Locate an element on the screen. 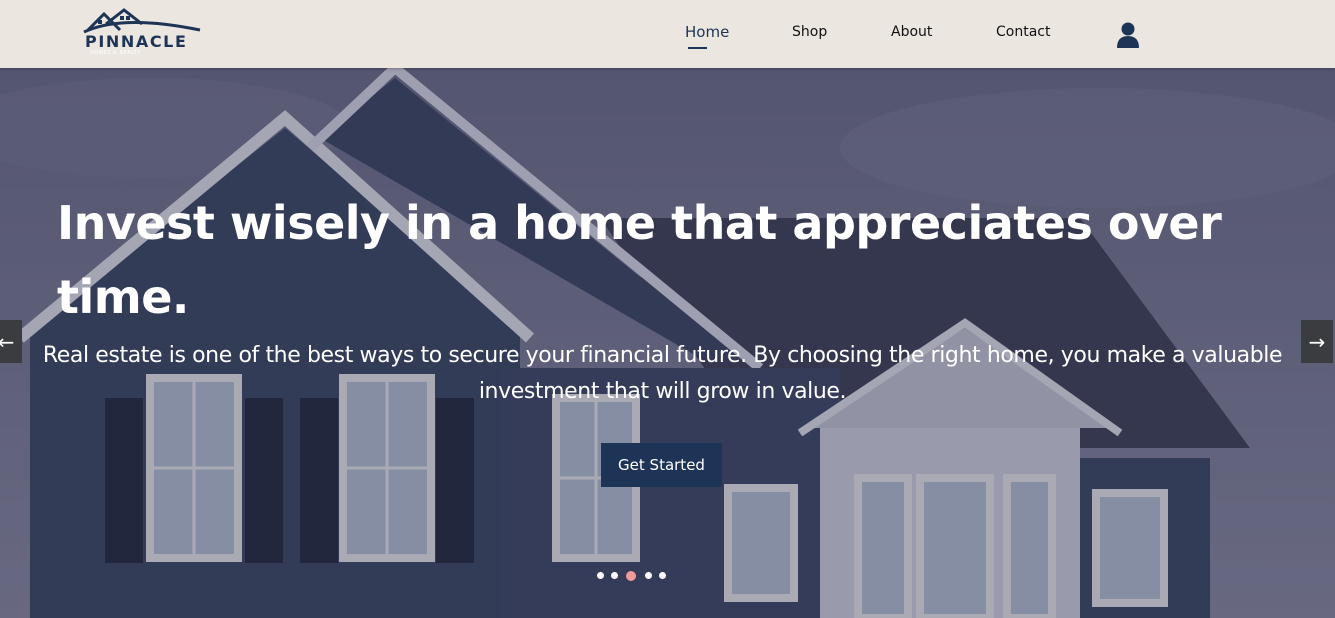  user-icon is located at coordinates (1128, 35).